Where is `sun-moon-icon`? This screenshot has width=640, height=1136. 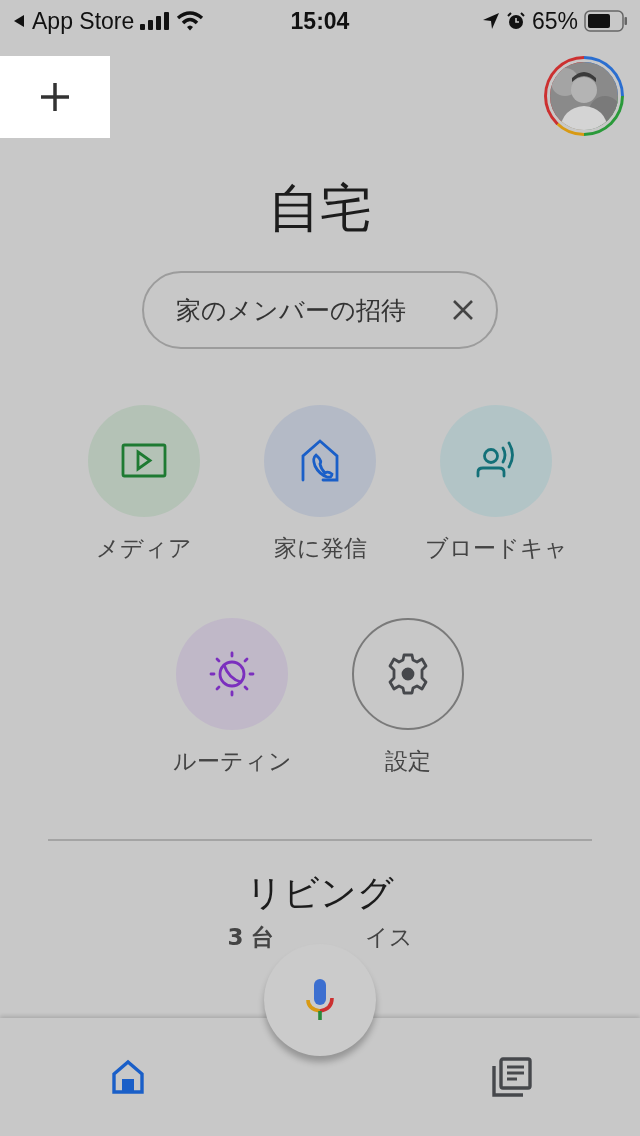
sun-moon-icon is located at coordinates (232, 674).